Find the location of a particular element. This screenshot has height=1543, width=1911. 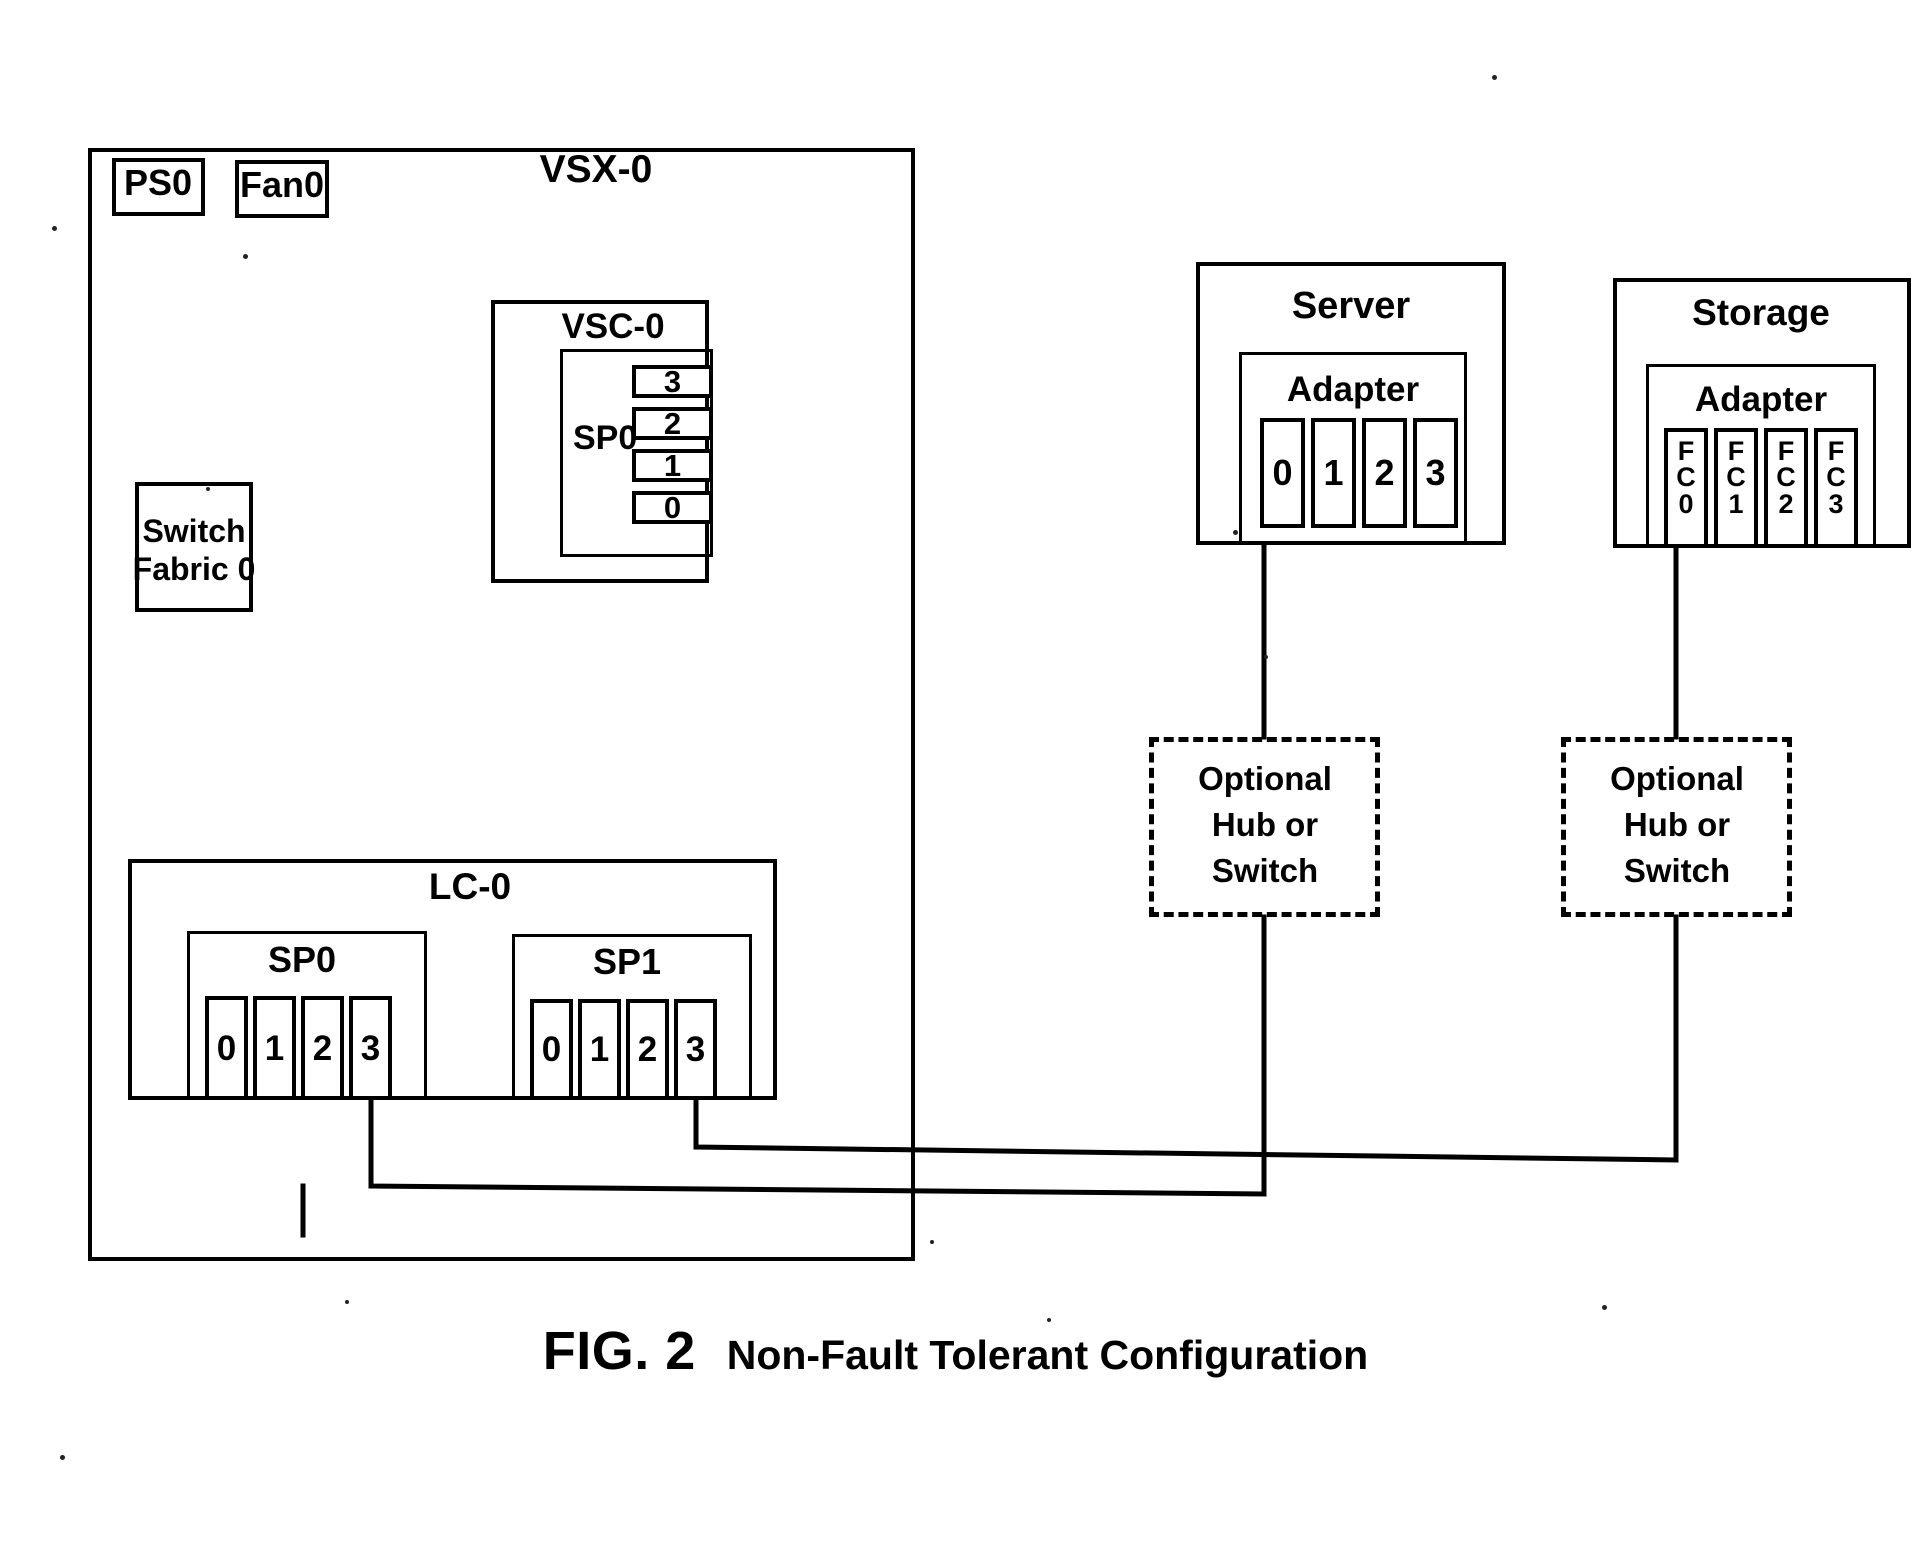

lc-sp0-port: 0 is located at coordinates (226, 1048).